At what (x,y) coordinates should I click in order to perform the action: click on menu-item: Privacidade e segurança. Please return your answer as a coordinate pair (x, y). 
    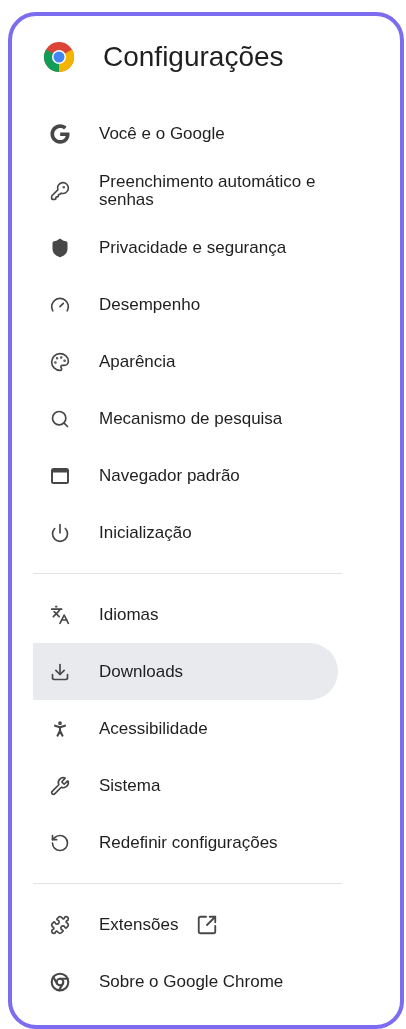
    Looking at the image, I should click on (185, 247).